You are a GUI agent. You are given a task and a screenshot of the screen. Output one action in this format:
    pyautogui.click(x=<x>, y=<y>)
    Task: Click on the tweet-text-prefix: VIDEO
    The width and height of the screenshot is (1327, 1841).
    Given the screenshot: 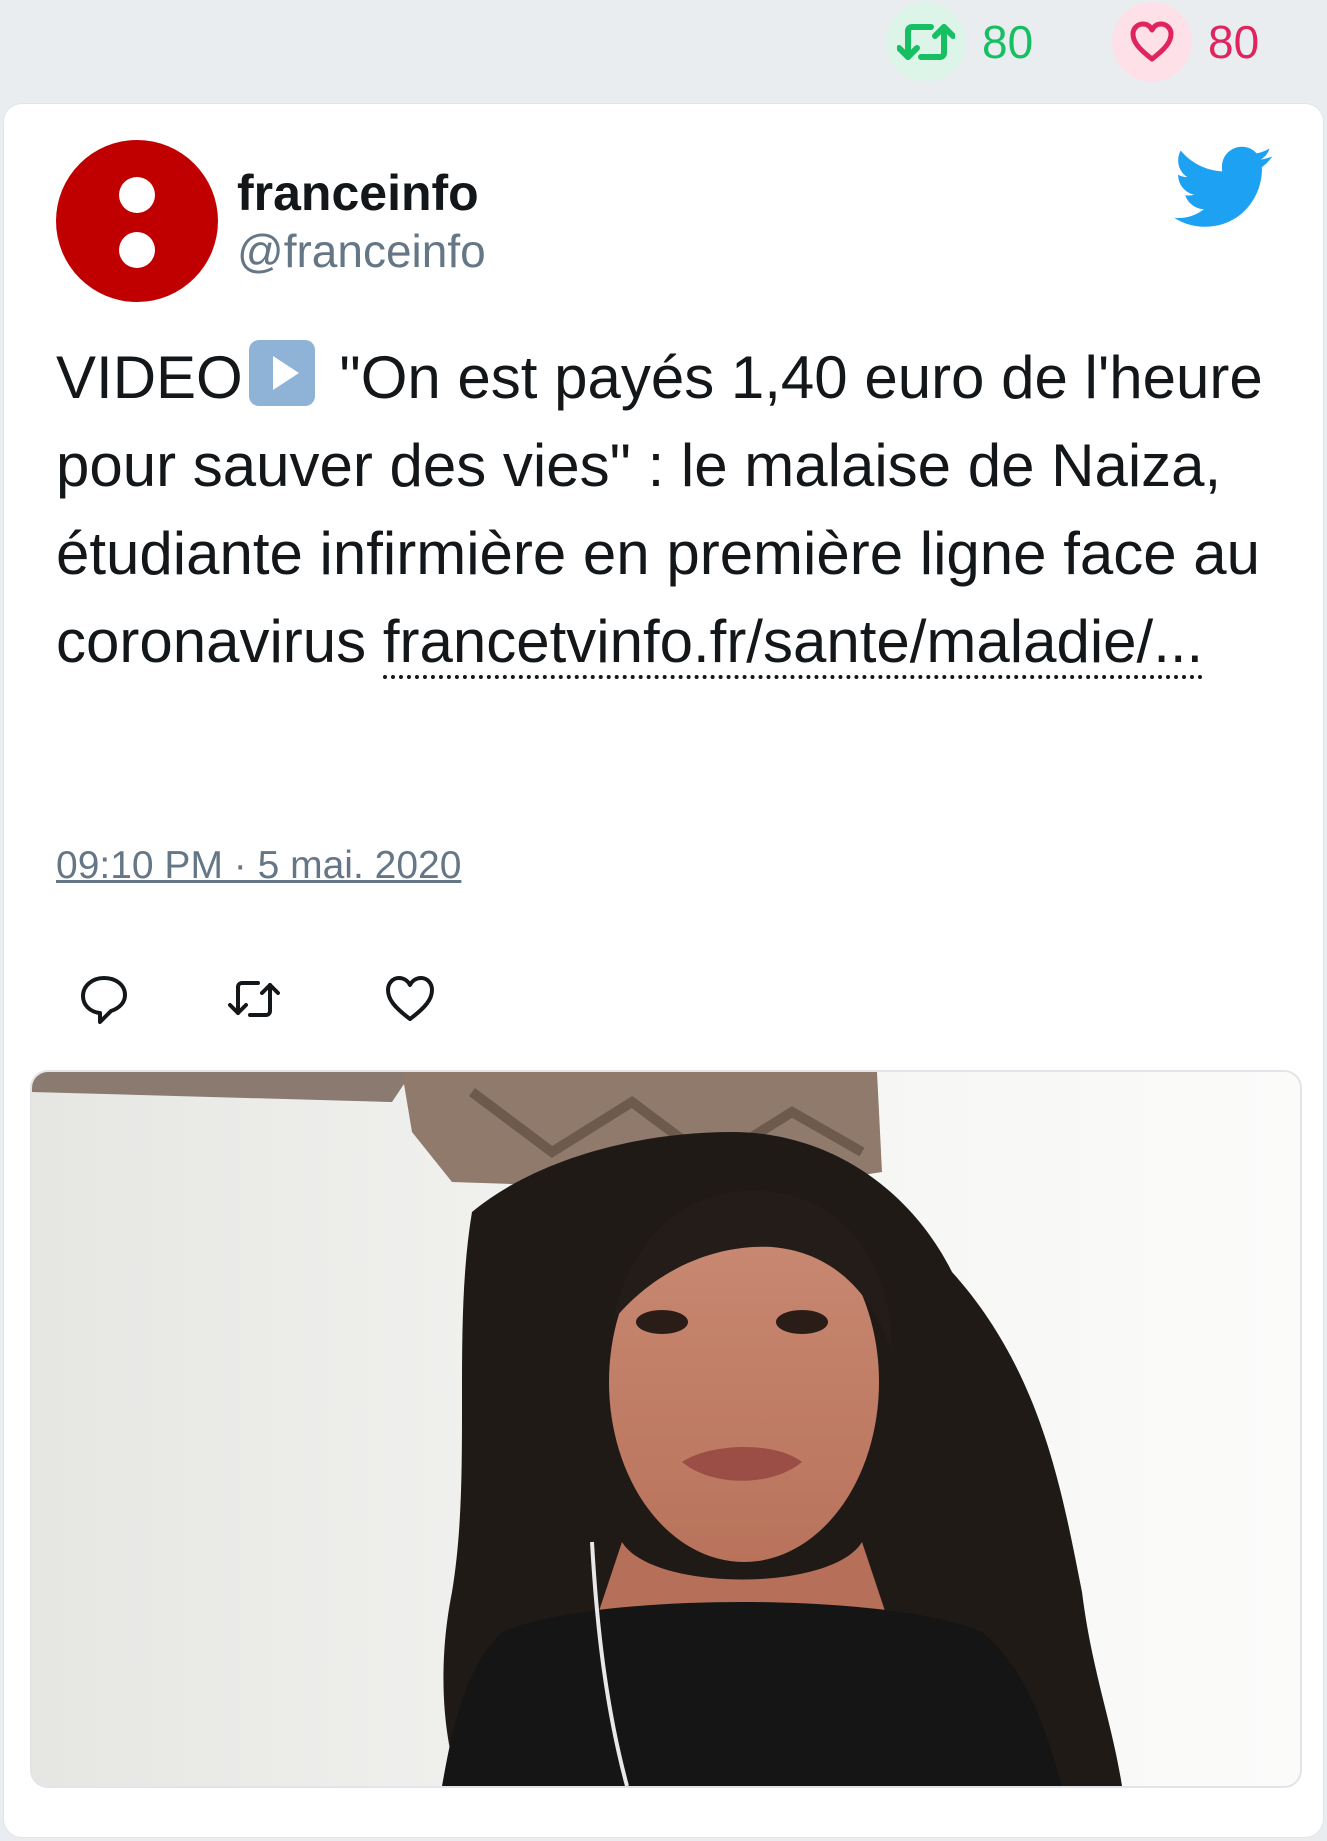 What is the action you would take?
    pyautogui.click(x=149, y=377)
    